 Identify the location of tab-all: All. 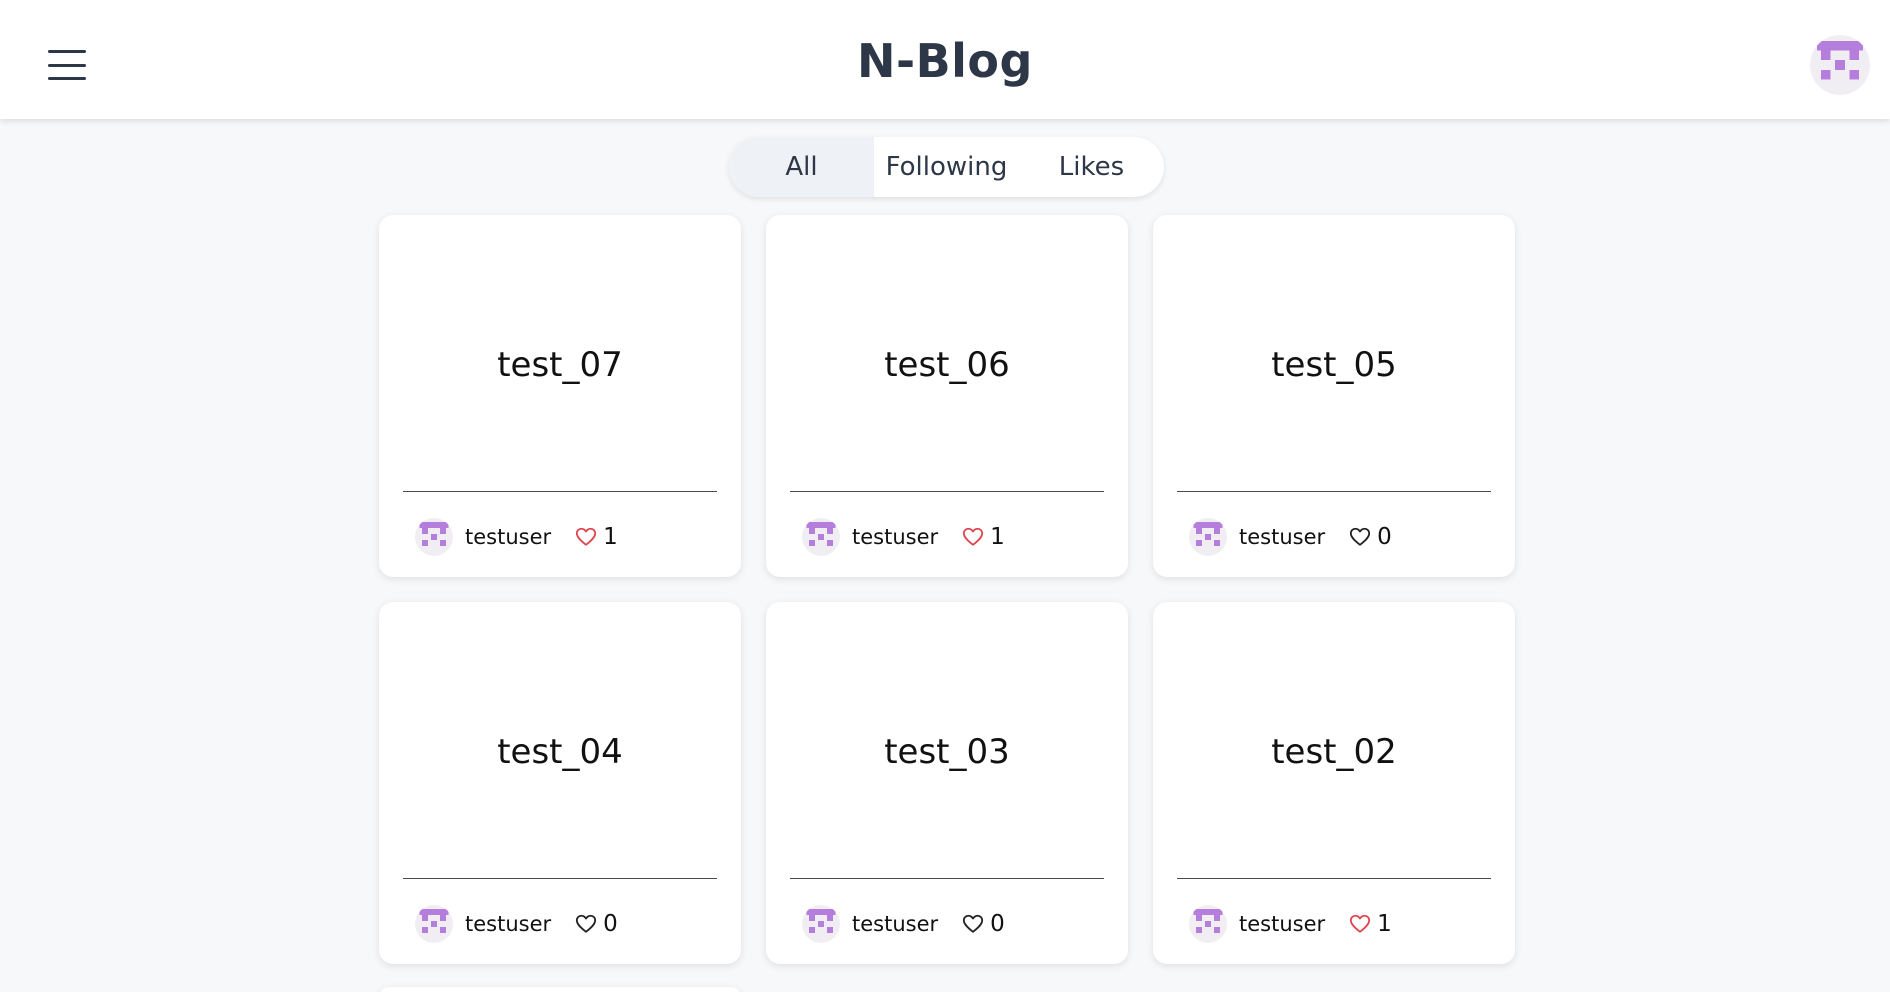
(801, 167).